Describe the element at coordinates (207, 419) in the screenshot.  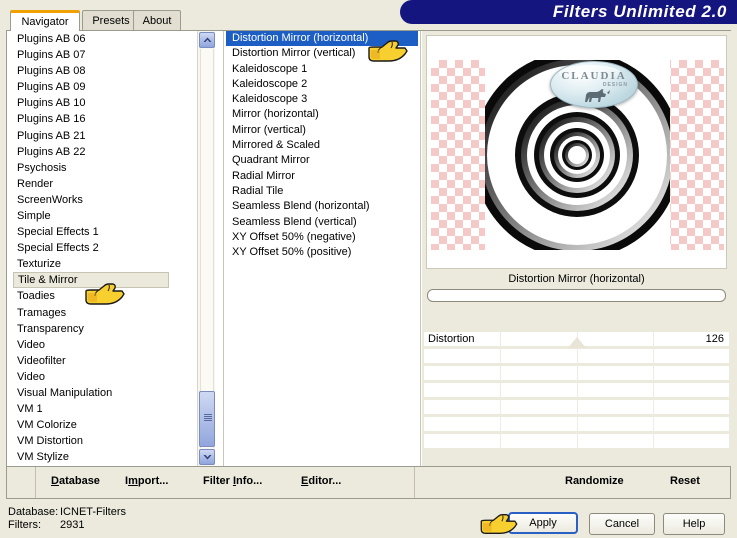
I see `scrollbar-thumb` at that location.